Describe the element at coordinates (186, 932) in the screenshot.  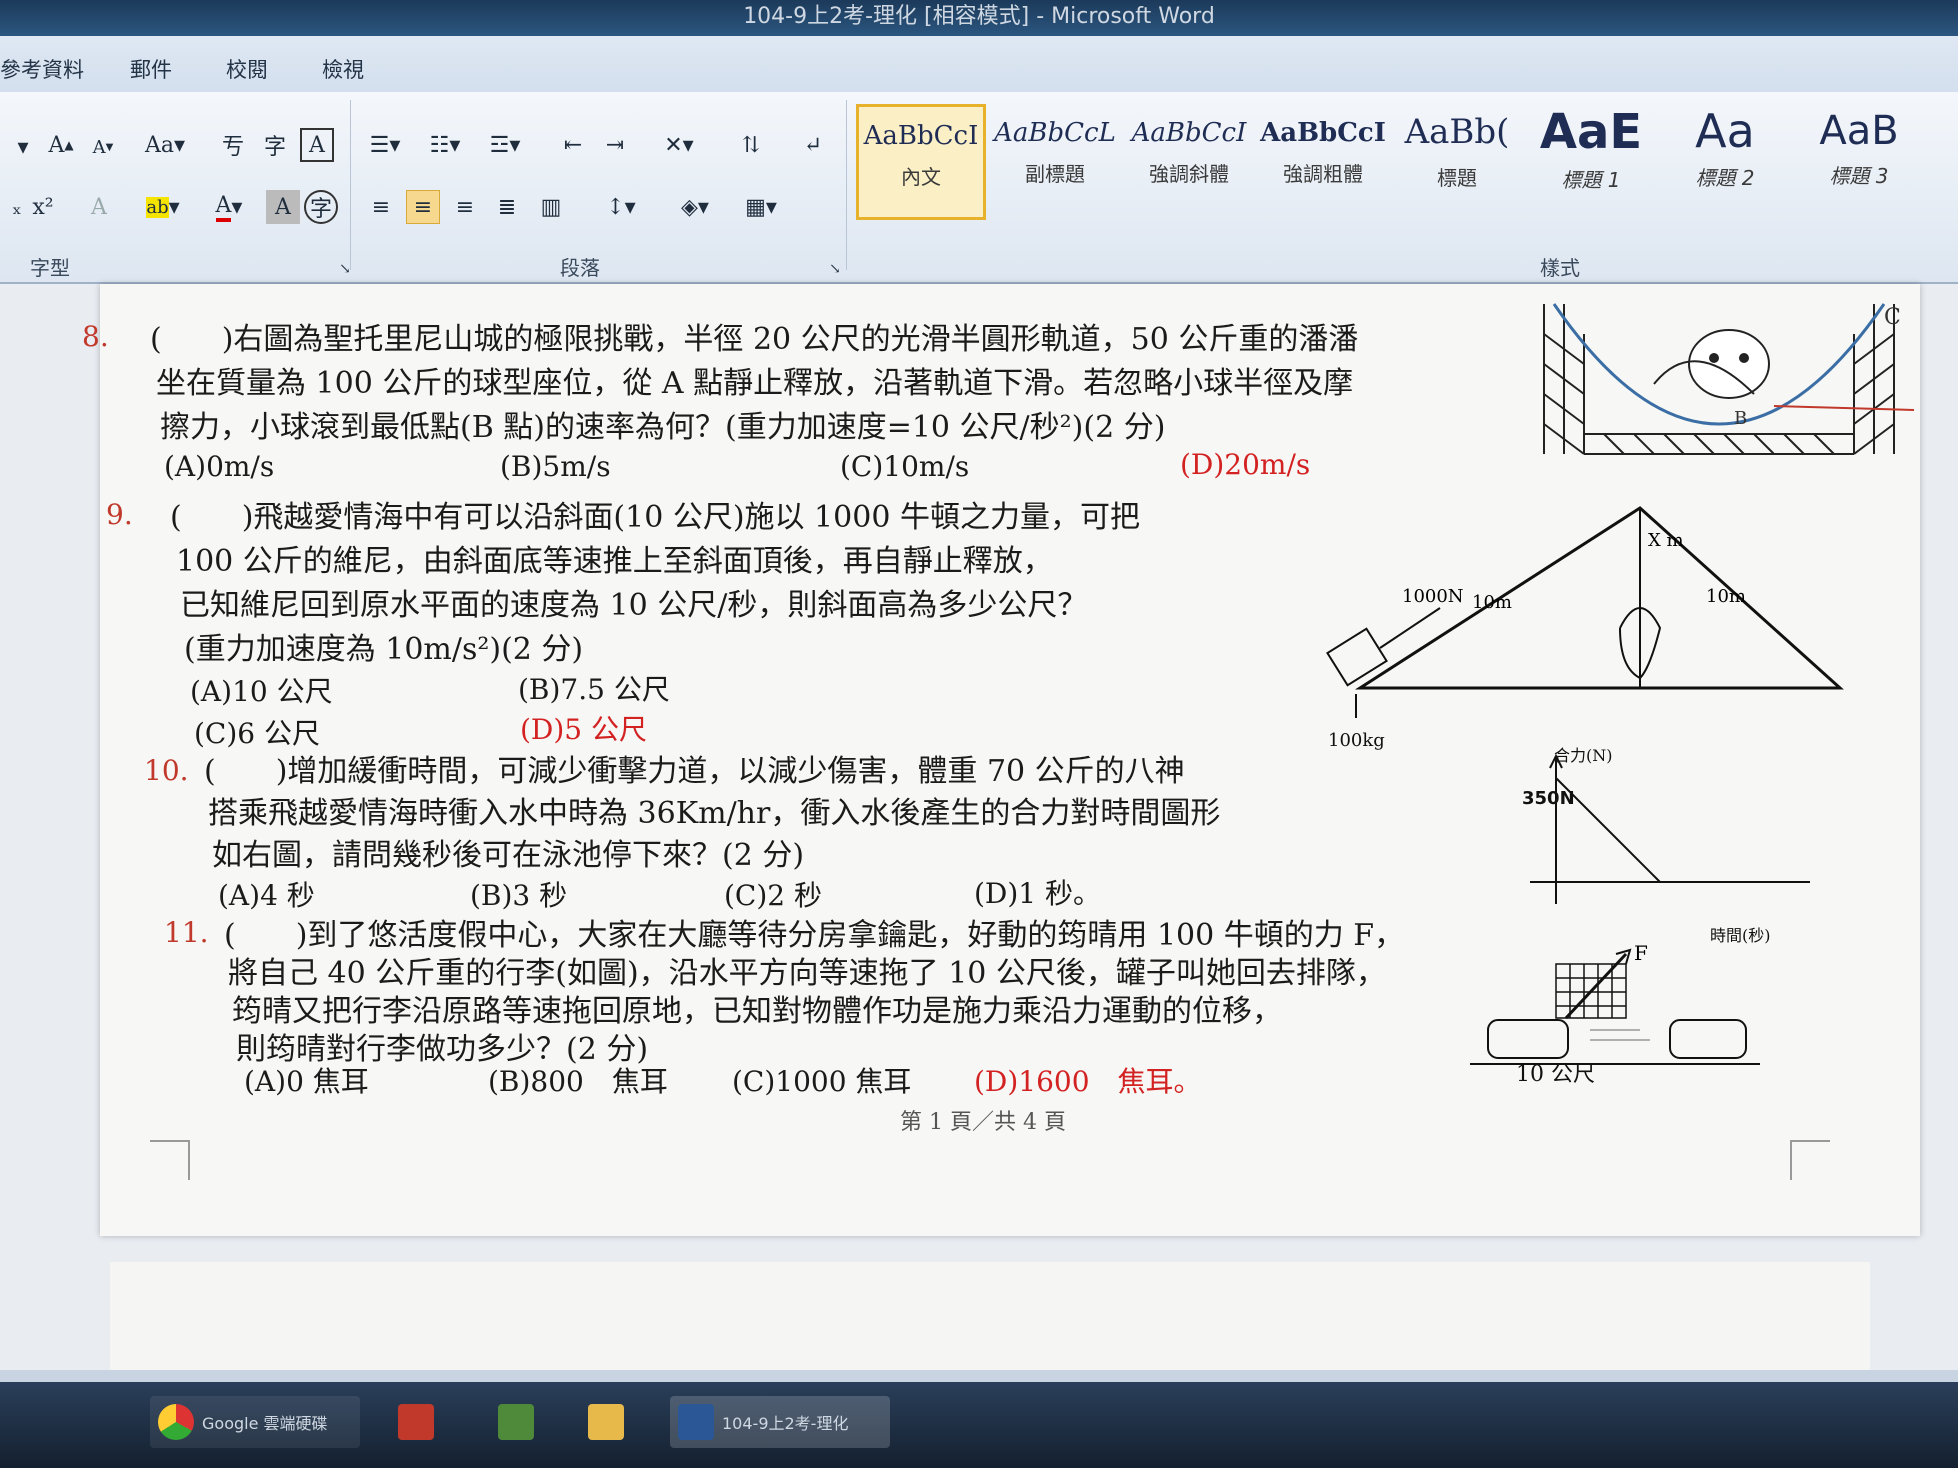
I see `question-number: 11.` at that location.